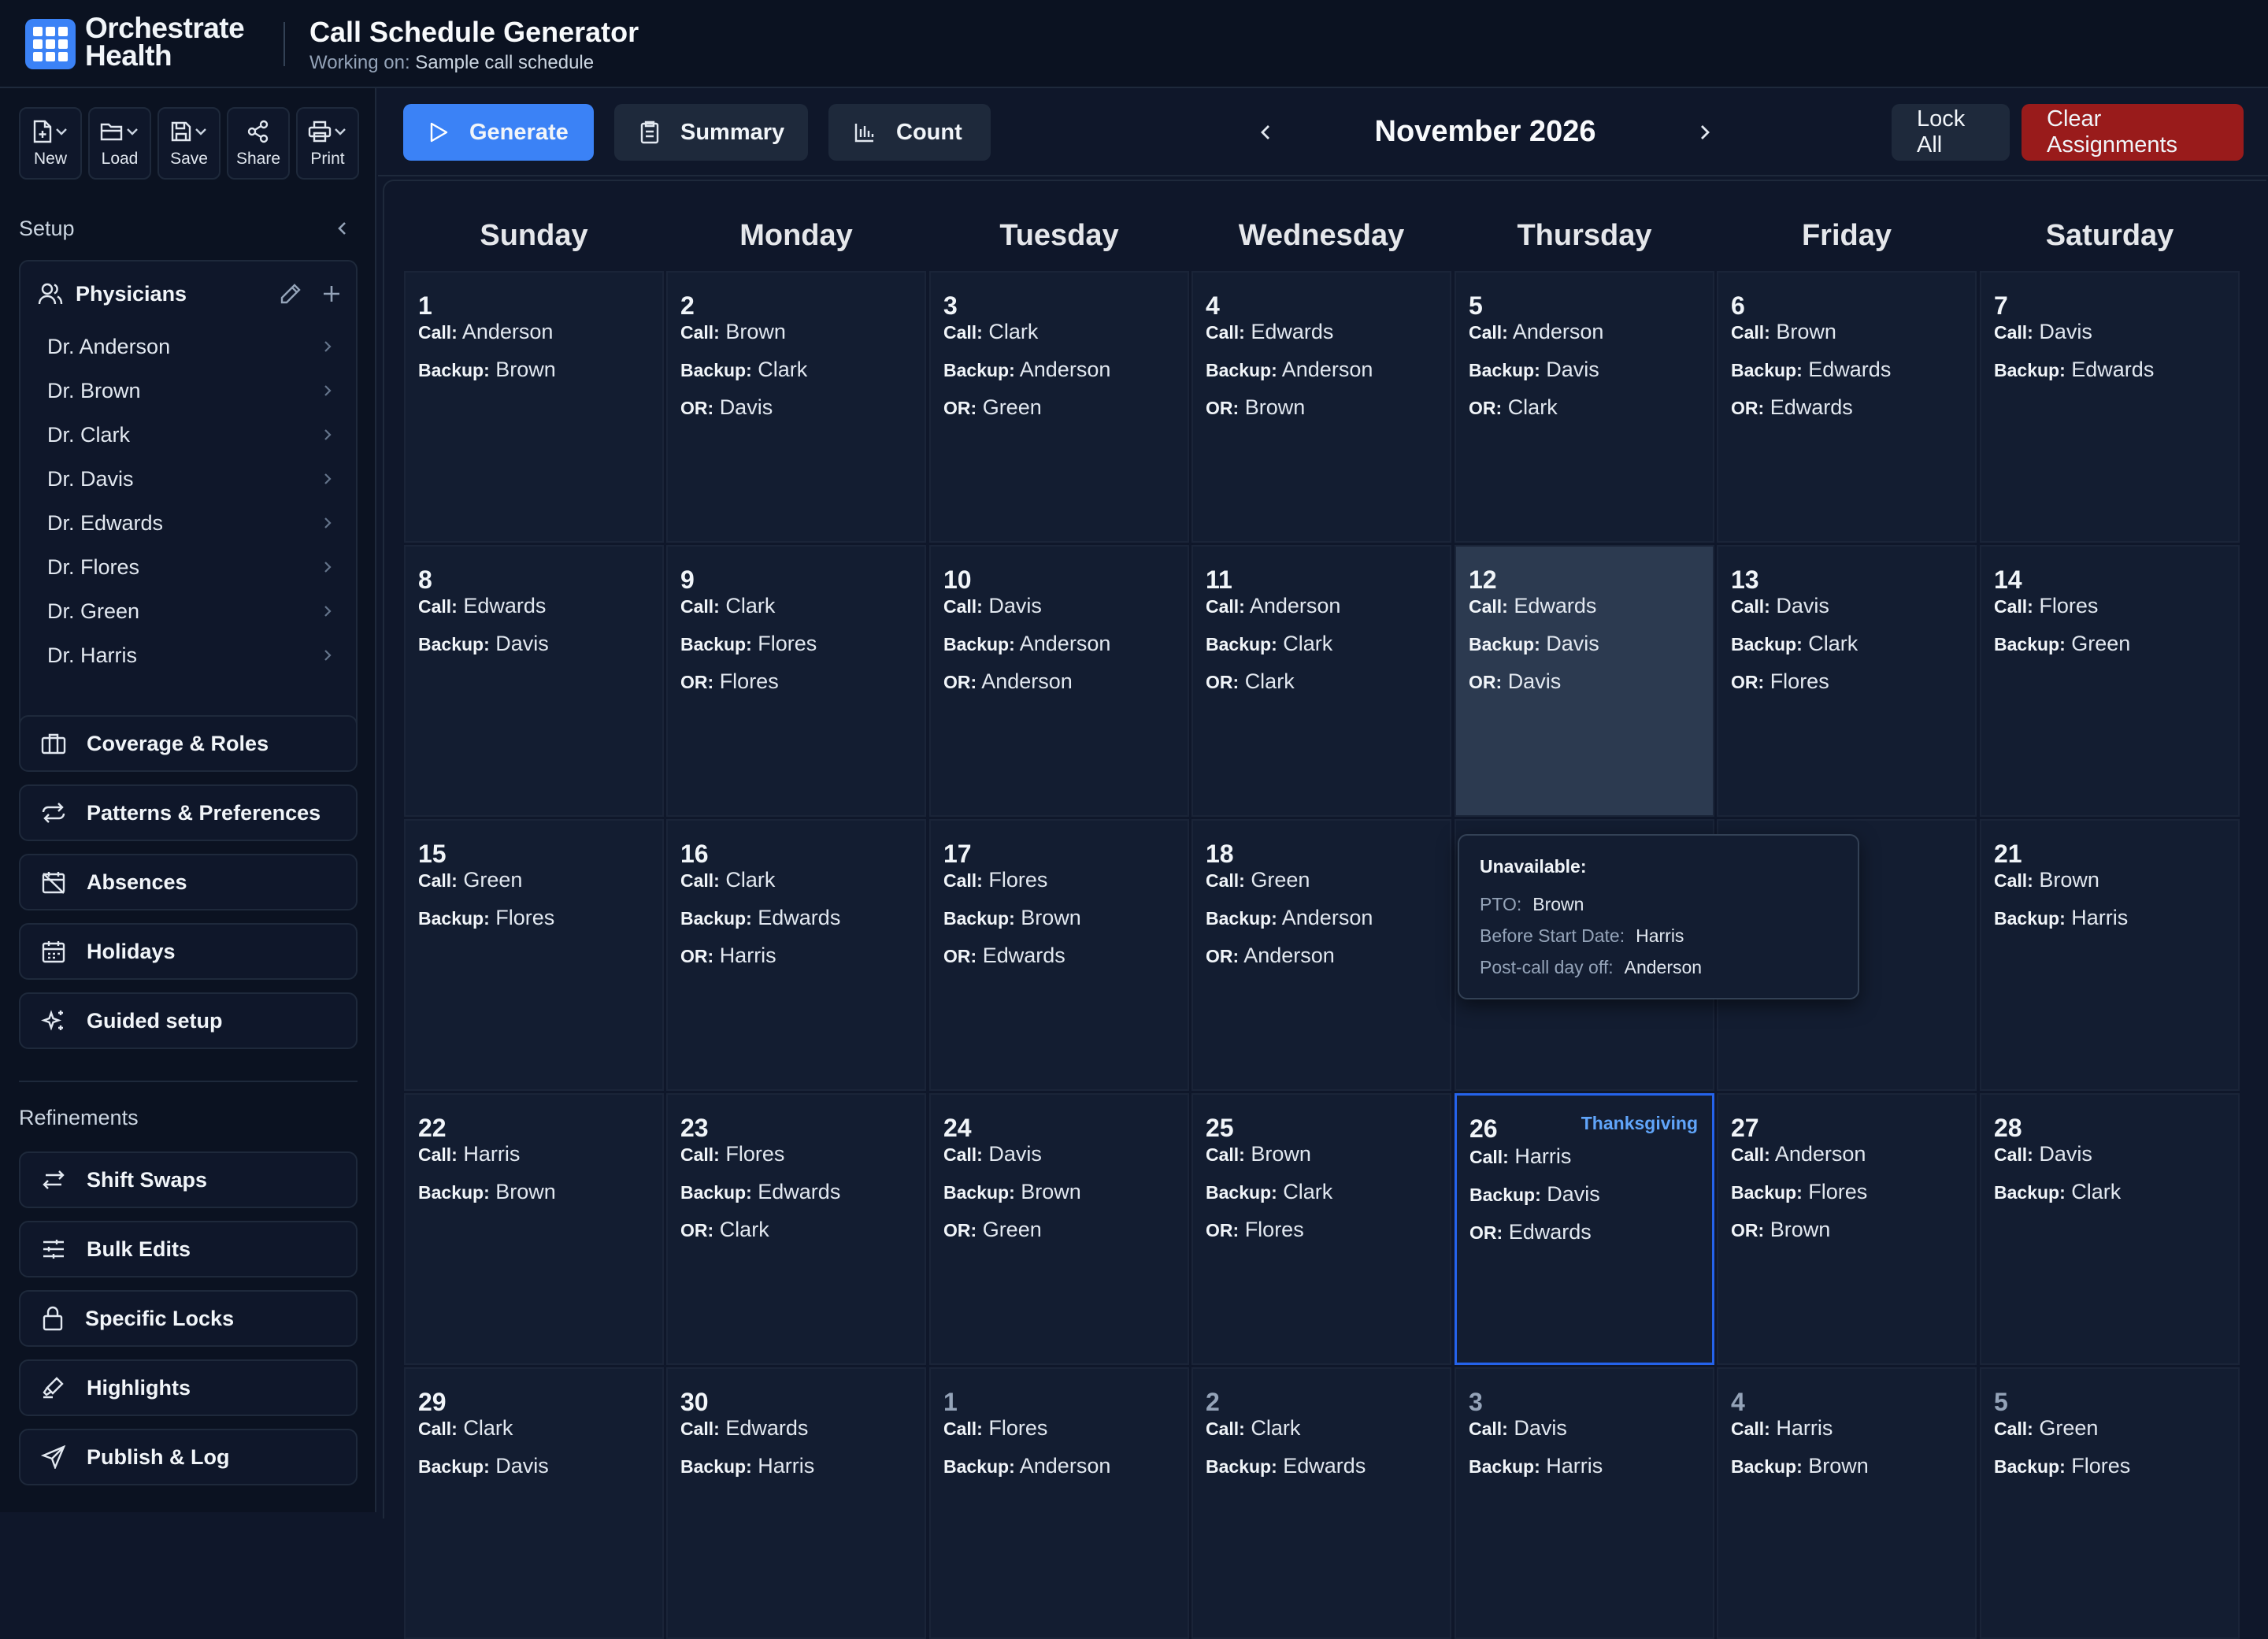  Describe the element at coordinates (327, 143) in the screenshot. I see `print-button: Print` at that location.